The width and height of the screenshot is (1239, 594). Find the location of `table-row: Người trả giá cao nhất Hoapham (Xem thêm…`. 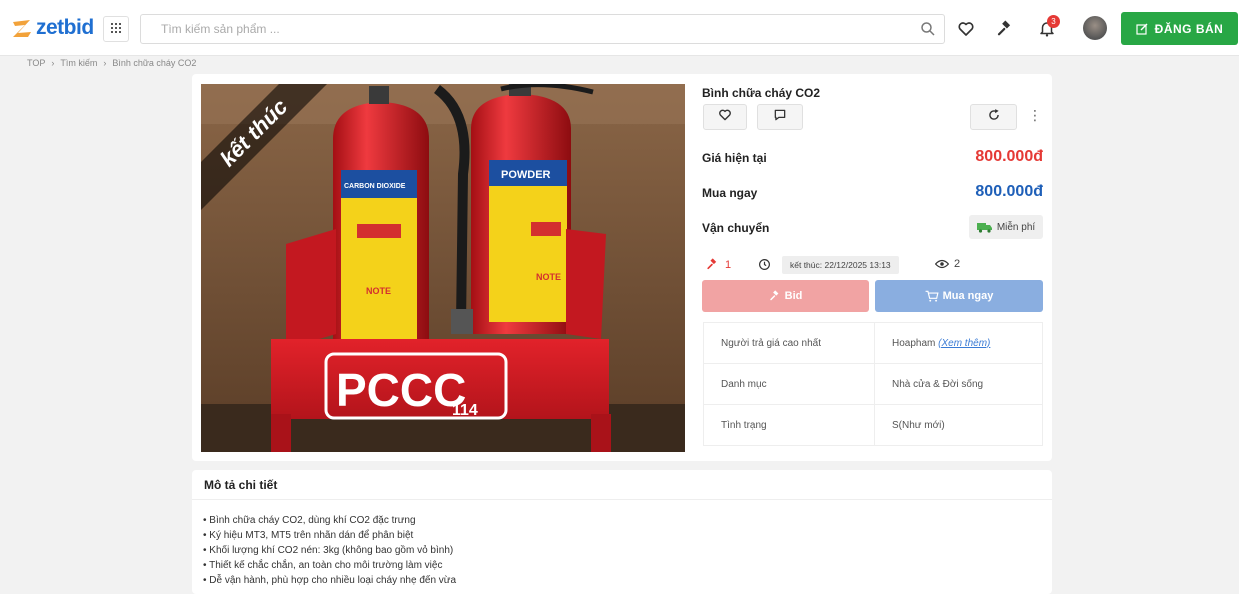

table-row: Người trả giá cao nhất Hoapham (Xem thêm… is located at coordinates (873, 343).